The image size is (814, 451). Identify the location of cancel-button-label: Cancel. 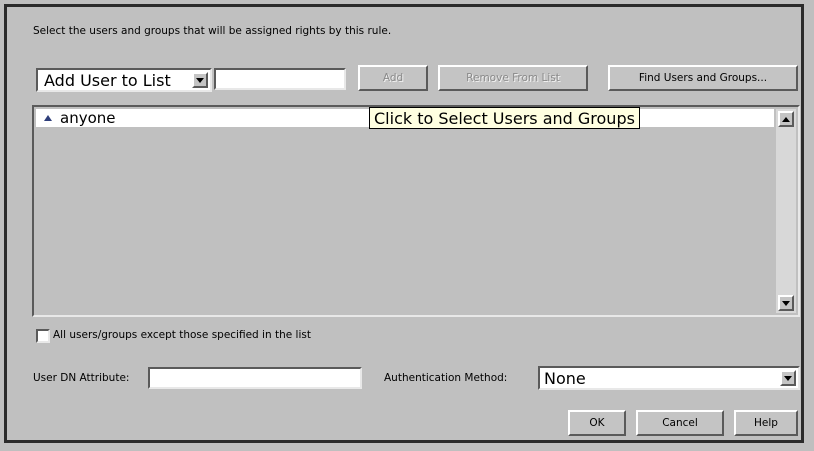
(680, 423).